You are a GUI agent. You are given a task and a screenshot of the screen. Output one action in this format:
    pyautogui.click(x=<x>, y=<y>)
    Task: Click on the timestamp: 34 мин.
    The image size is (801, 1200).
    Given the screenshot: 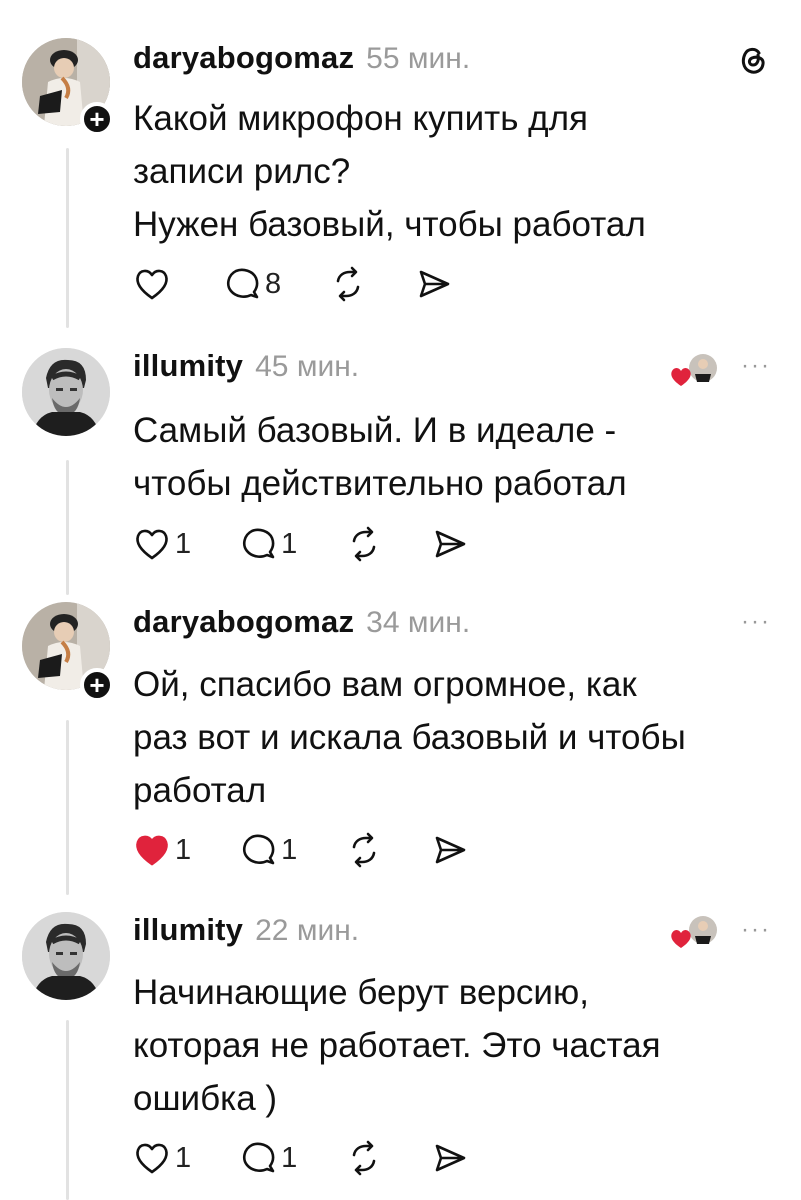 What is the action you would take?
    pyautogui.click(x=418, y=622)
    